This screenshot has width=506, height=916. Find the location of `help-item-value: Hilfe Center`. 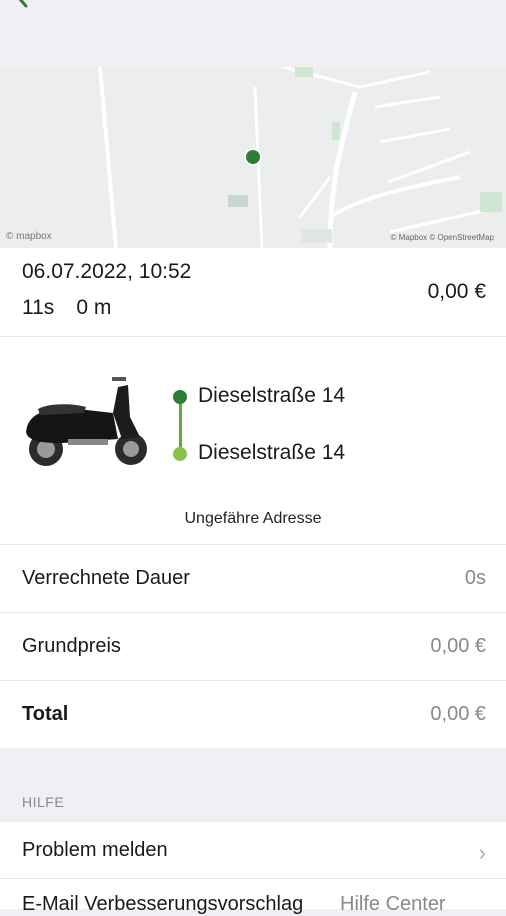

help-item-value: Hilfe Center is located at coordinates (393, 904).